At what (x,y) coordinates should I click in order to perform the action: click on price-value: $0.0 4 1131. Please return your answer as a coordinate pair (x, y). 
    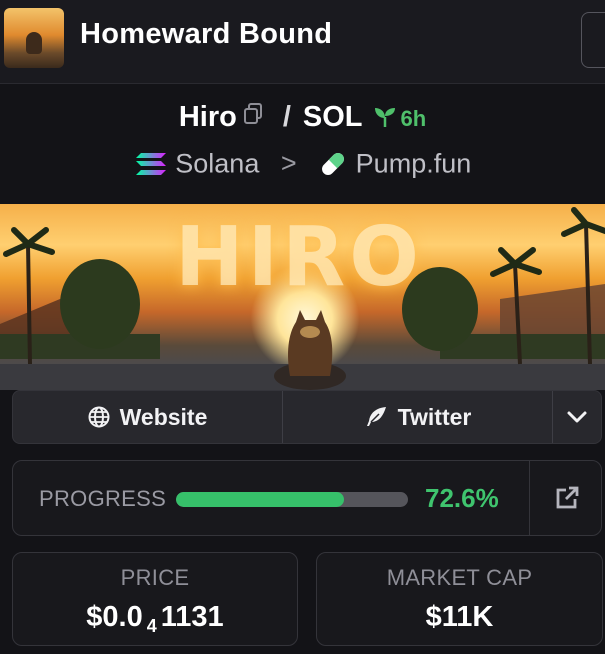
    Looking at the image, I should click on (155, 618).